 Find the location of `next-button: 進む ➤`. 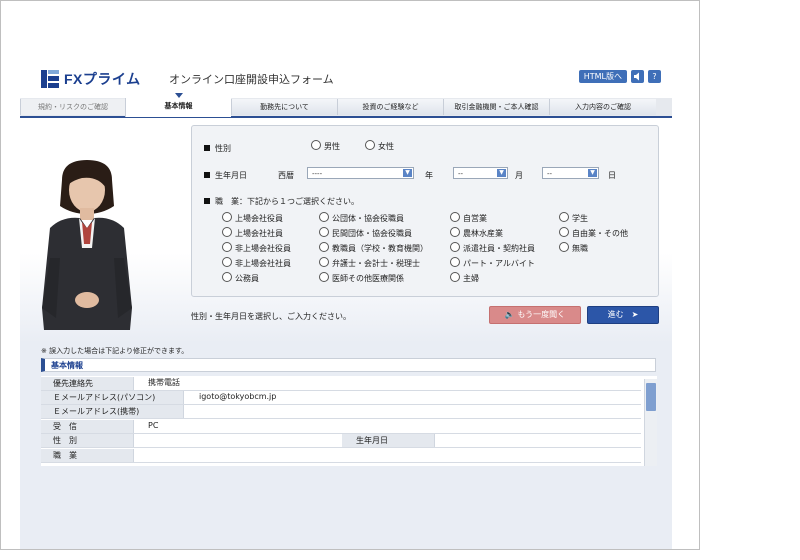

next-button: 進む ➤ is located at coordinates (623, 315).